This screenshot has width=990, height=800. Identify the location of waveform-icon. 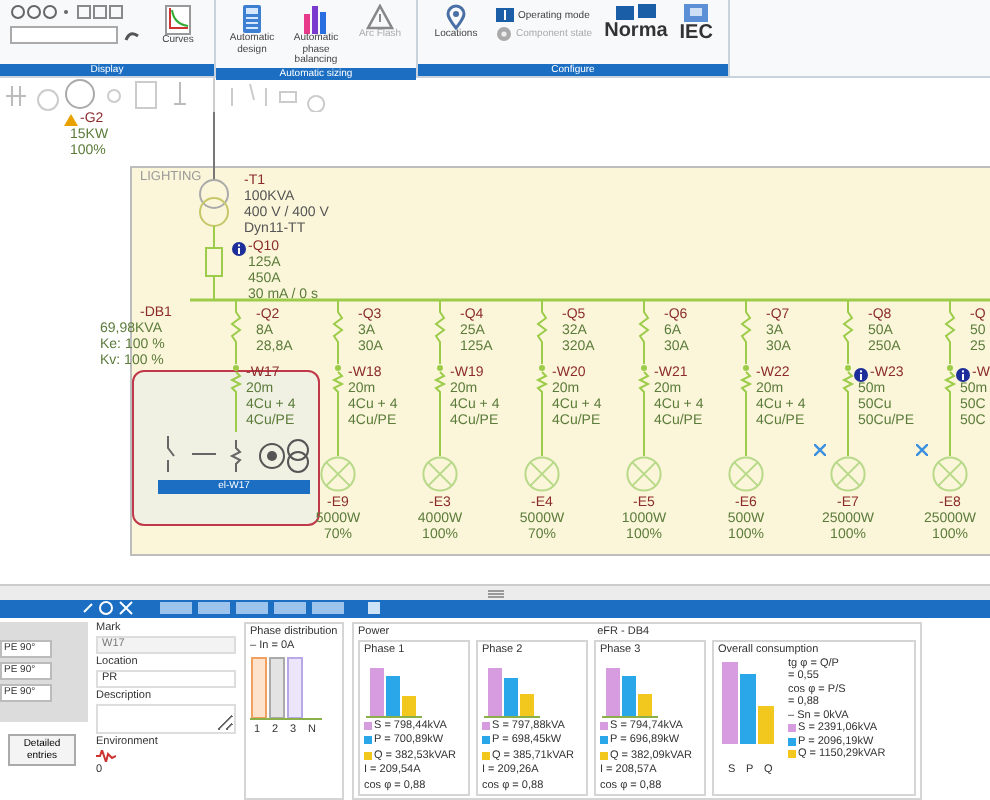
(106, 755).